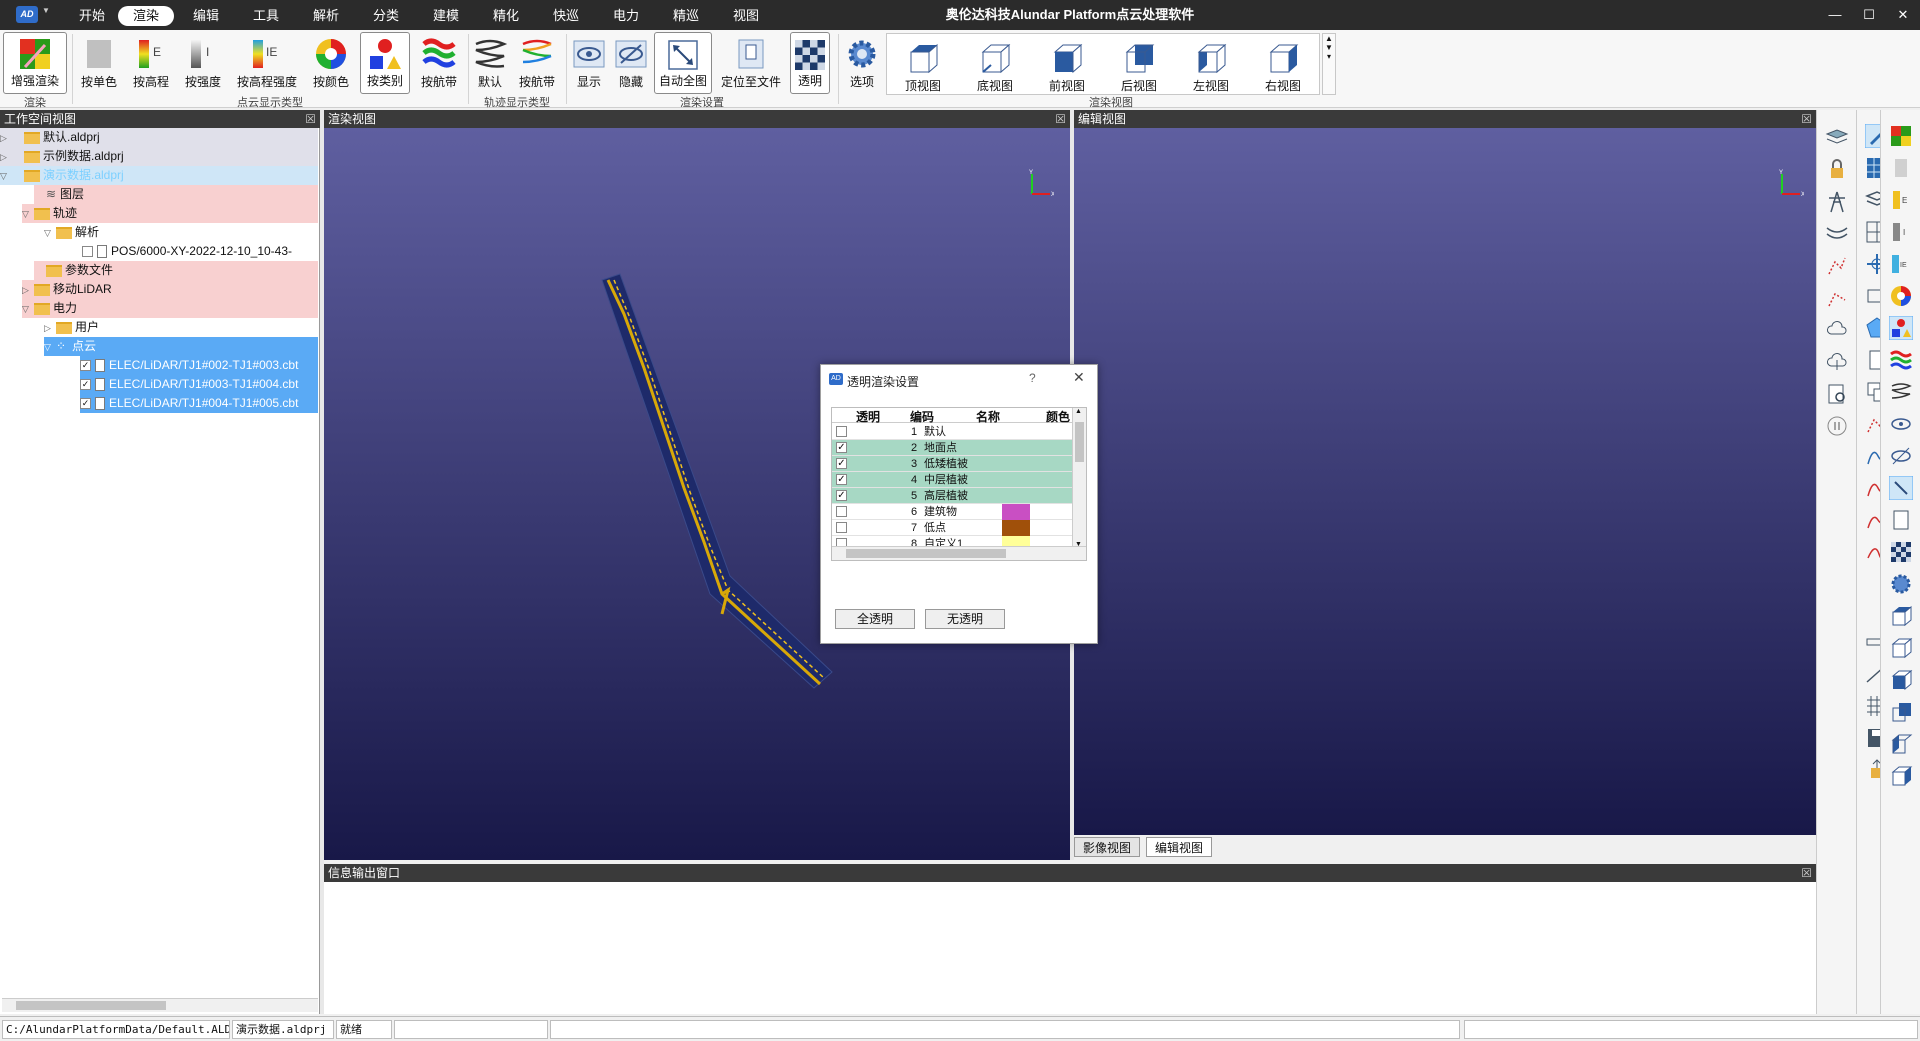  I want to click on by-elev-intensity-button: IE 按高程强度, so click(267, 63).